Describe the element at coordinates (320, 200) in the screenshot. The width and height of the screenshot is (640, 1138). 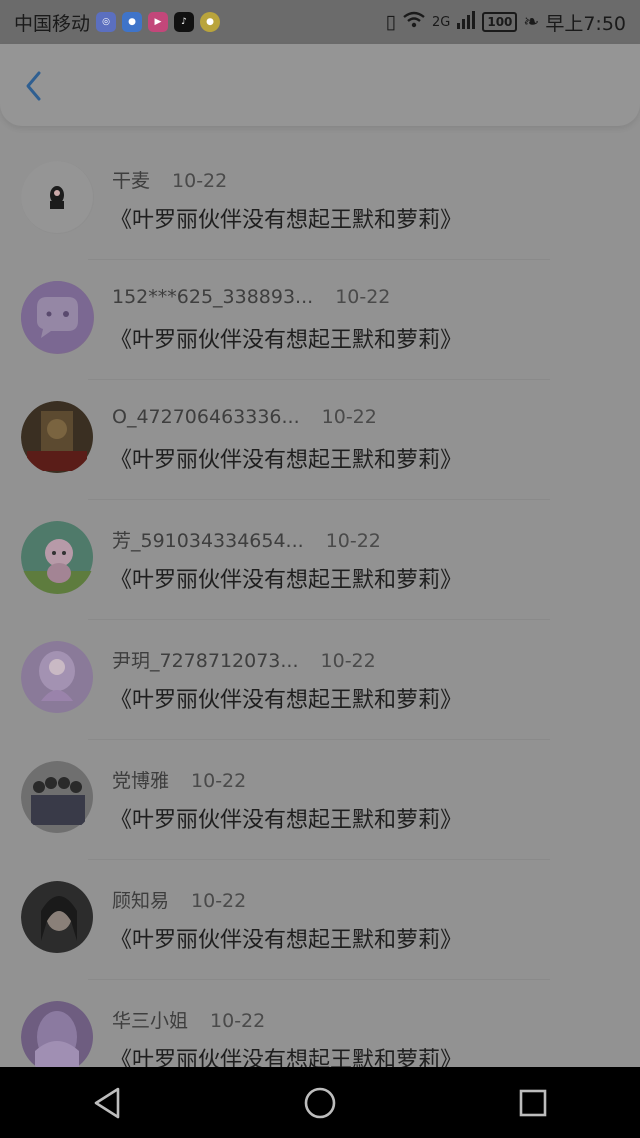
I see `list-item: 干麦 10-22 《叶罗丽伙伴没有想起王默和萝莉》` at that location.